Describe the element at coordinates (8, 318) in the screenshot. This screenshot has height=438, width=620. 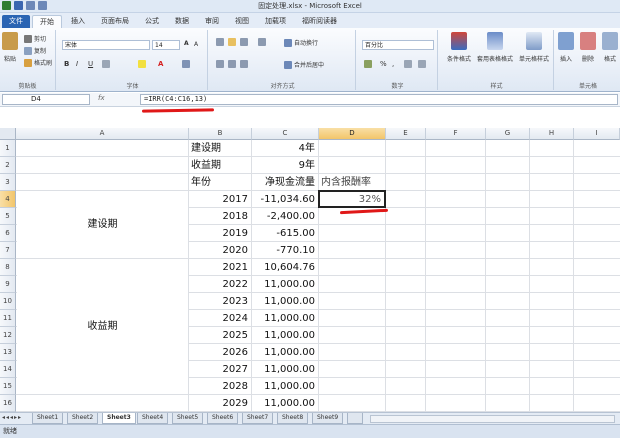
I see `row-header: 11` at that location.